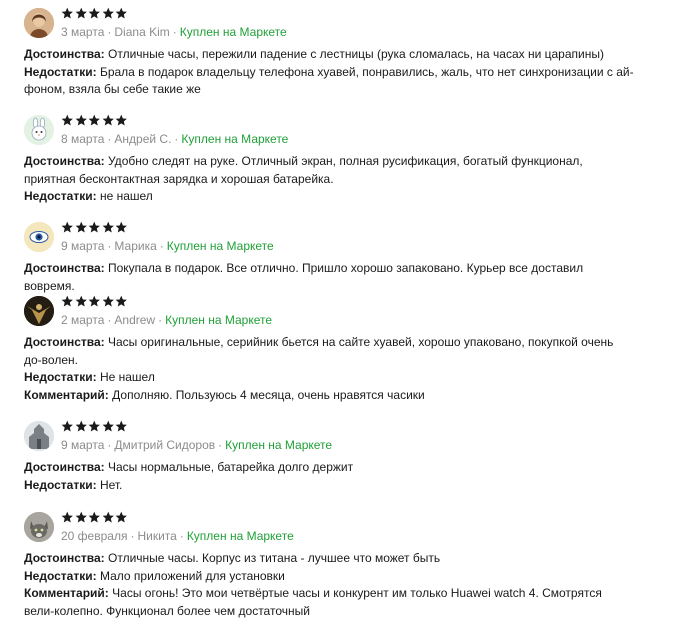 This screenshot has width=680, height=627. What do you see at coordinates (94, 536) in the screenshot?
I see `review-date: 20 февраля` at bounding box center [94, 536].